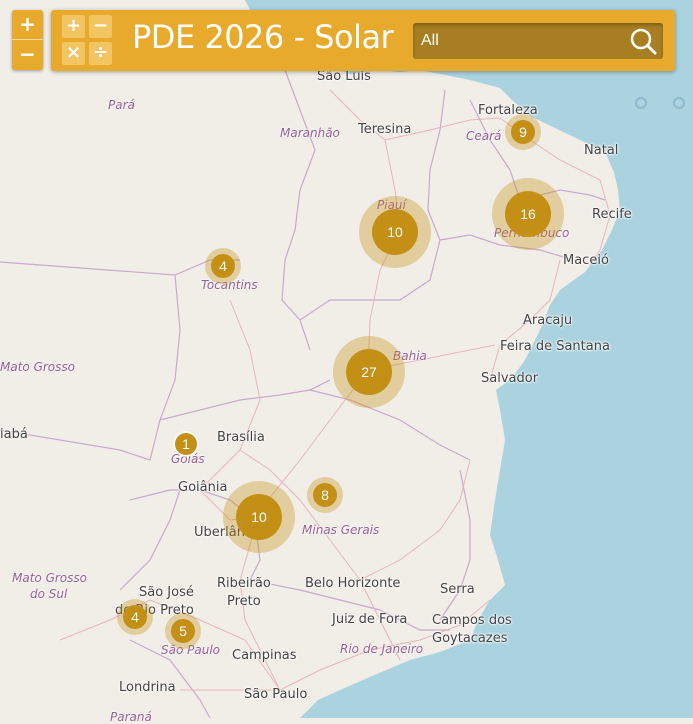  I want to click on city-label: Teresina, so click(385, 129).